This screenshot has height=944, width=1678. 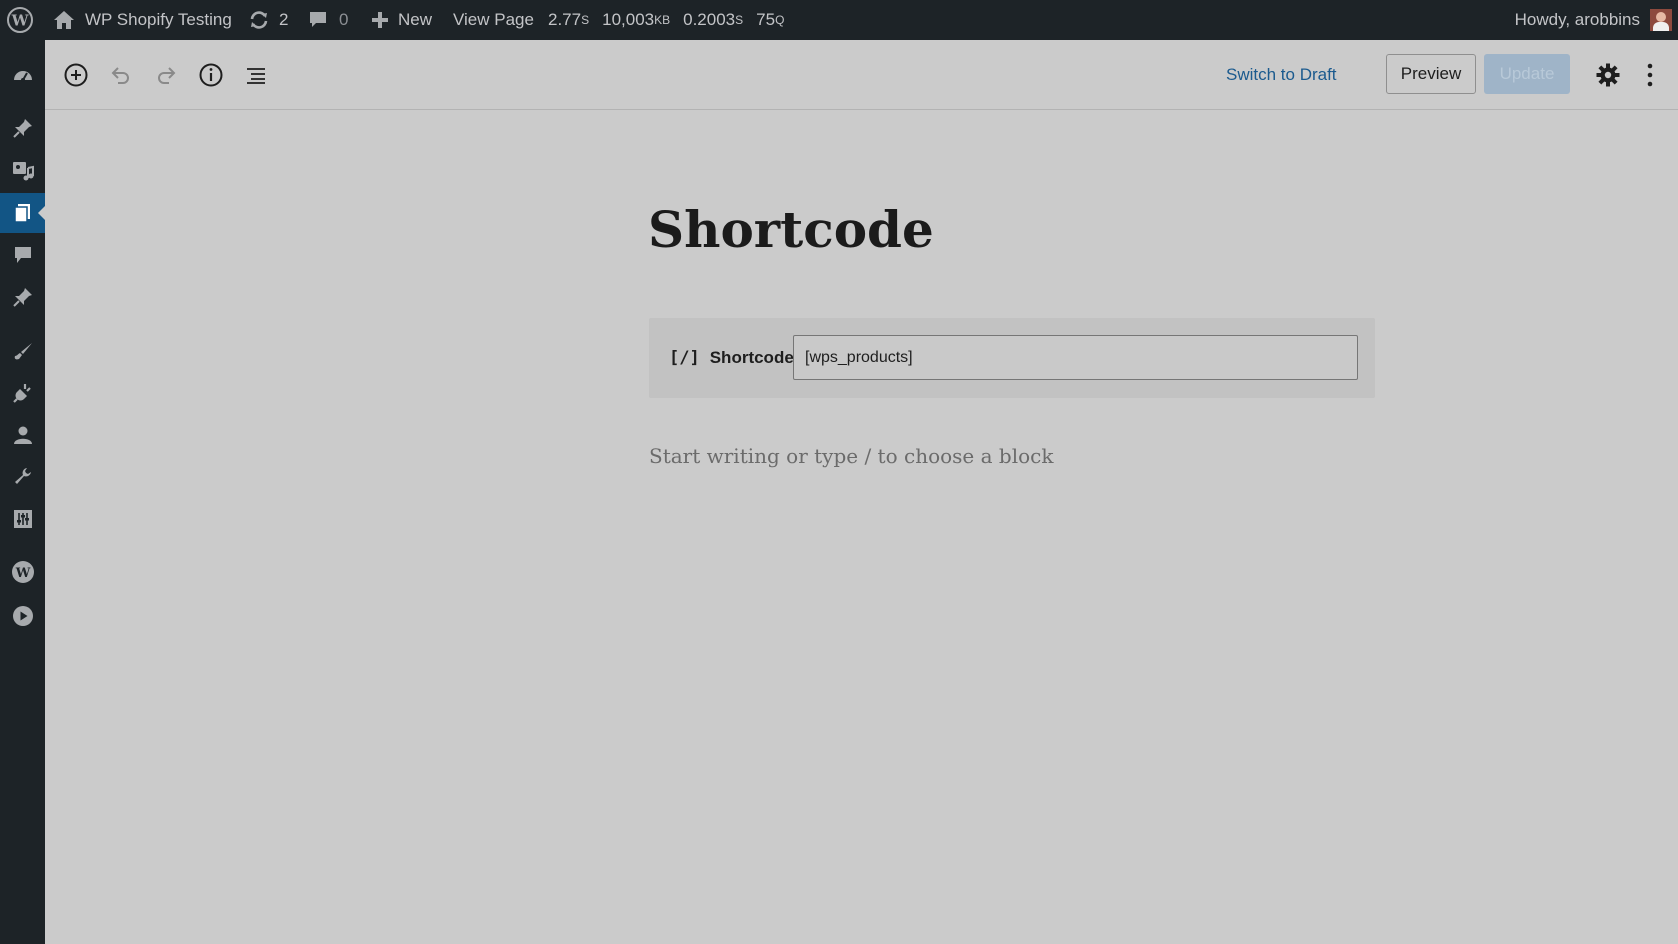 What do you see at coordinates (76, 74) in the screenshot?
I see `add-block-icon` at bounding box center [76, 74].